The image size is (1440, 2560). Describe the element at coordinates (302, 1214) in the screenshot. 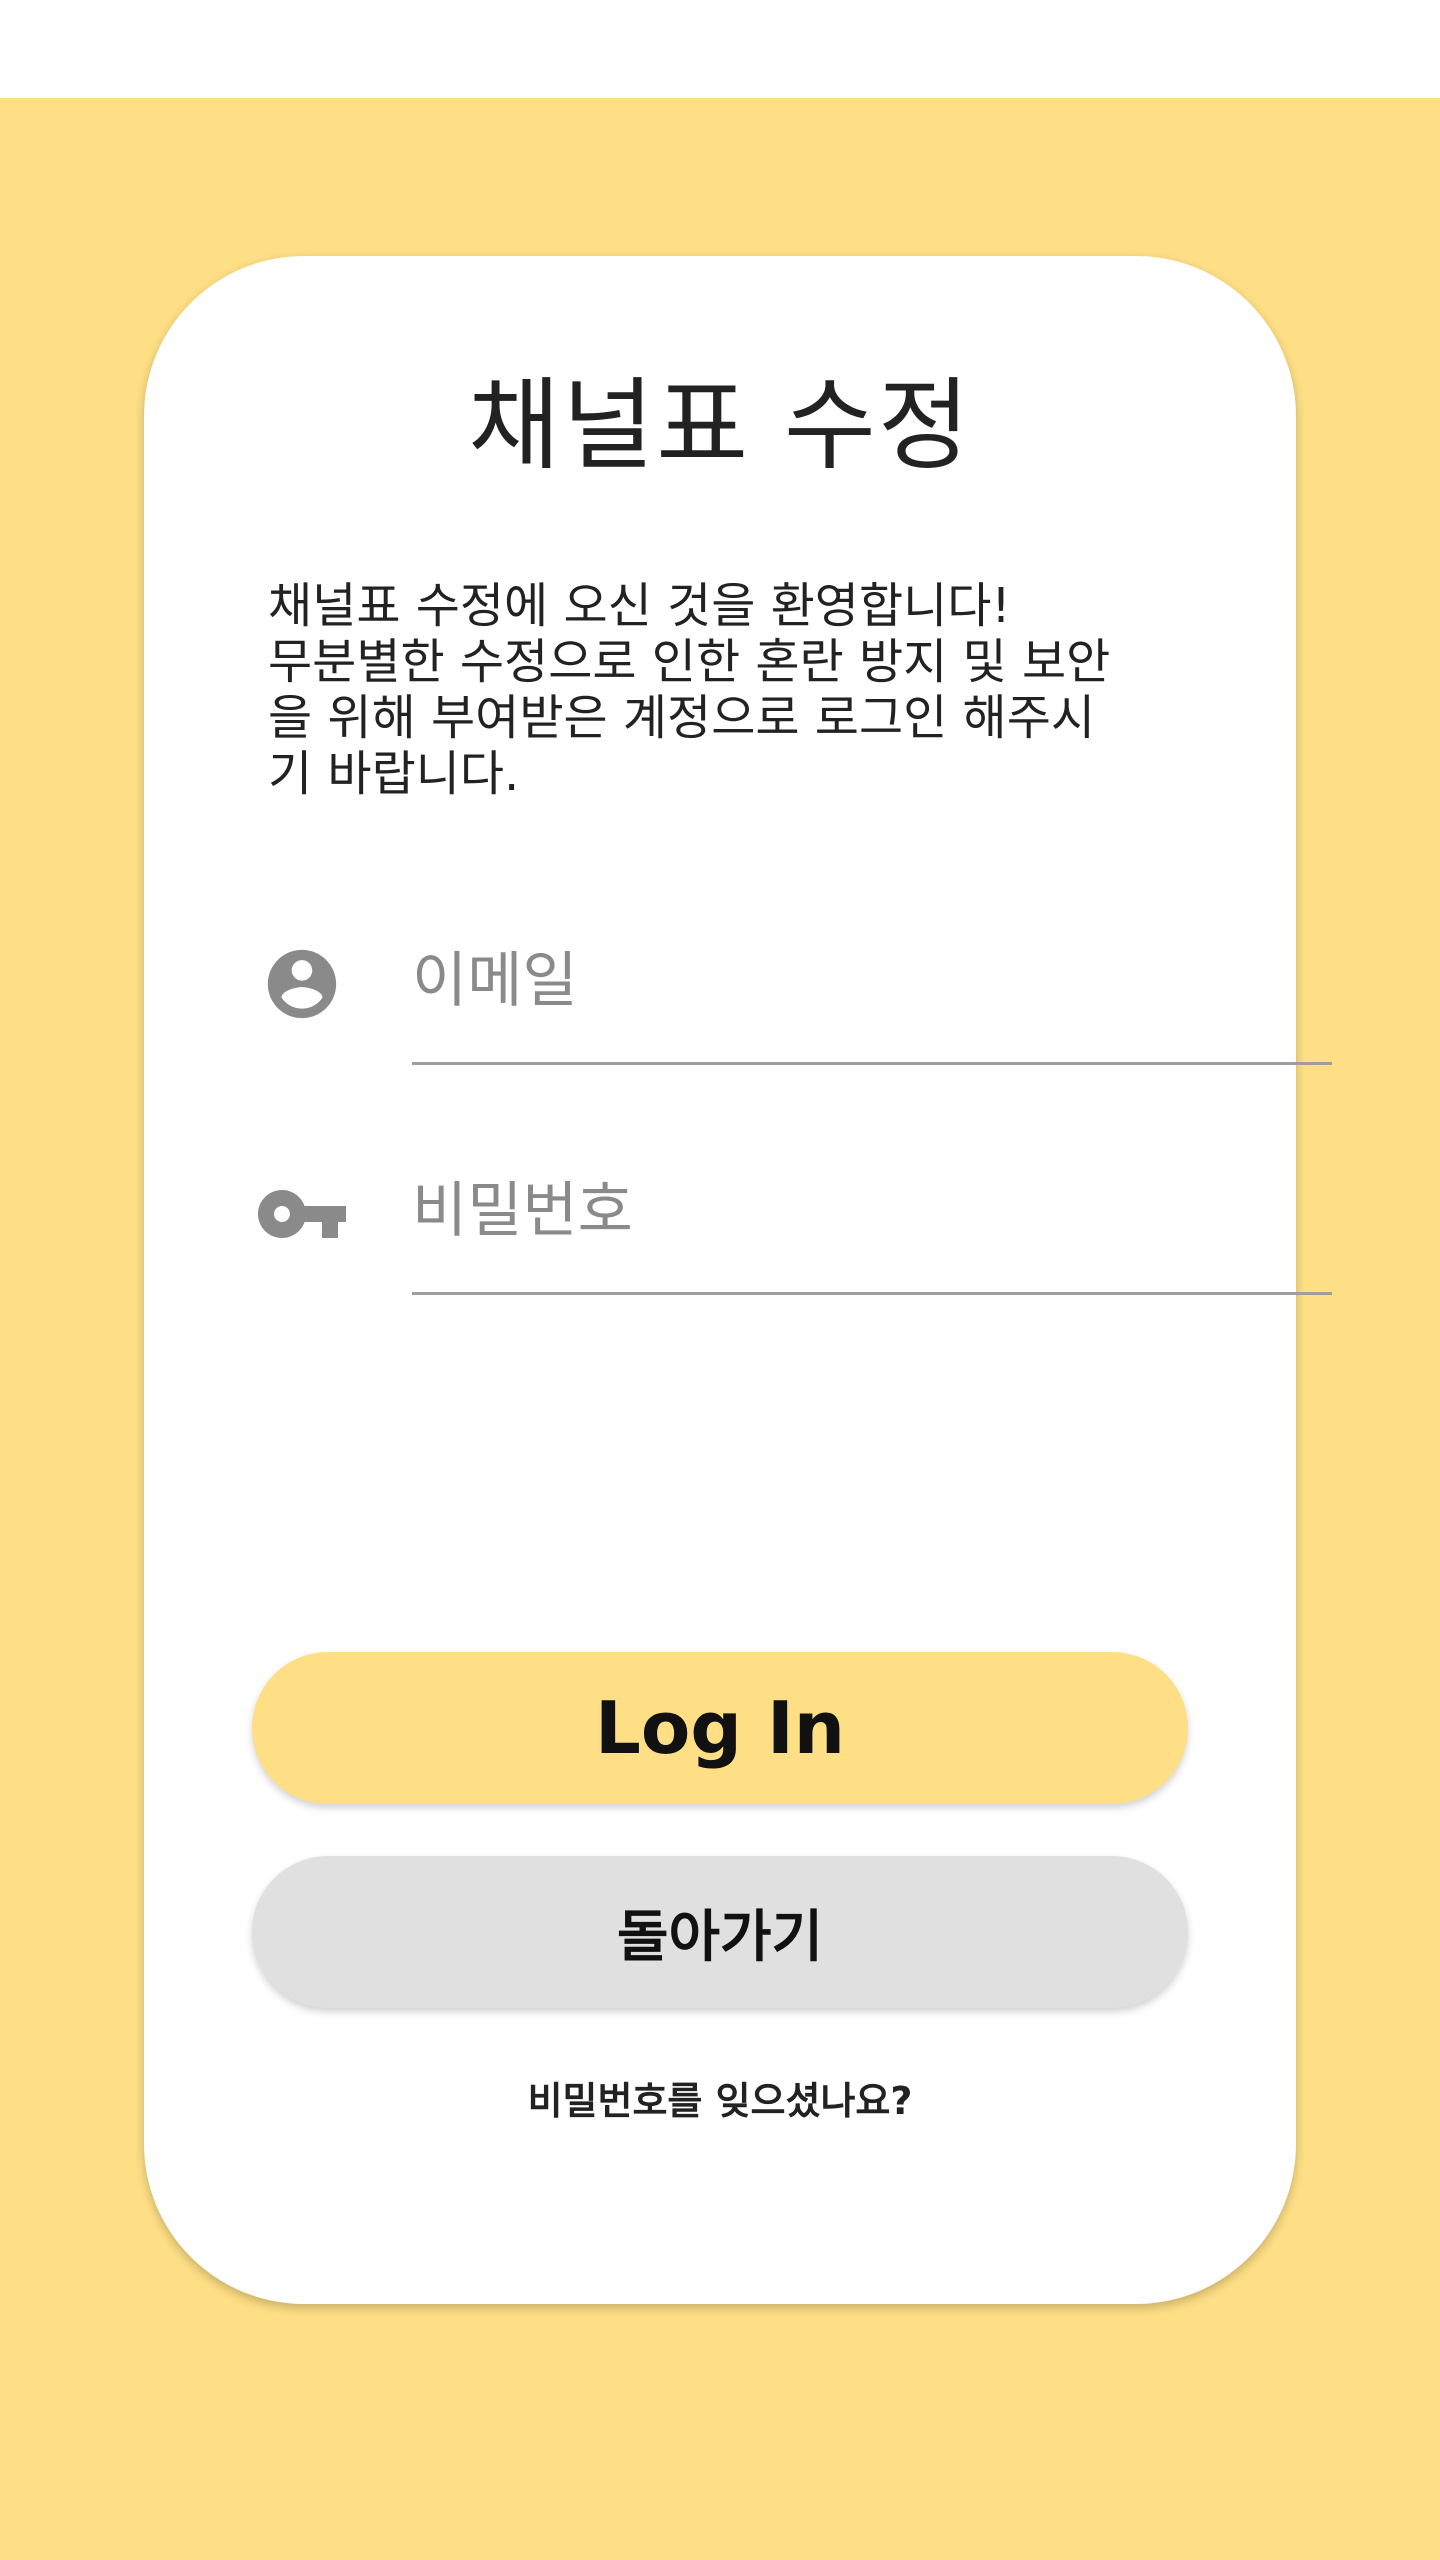

I see `key-icon` at that location.